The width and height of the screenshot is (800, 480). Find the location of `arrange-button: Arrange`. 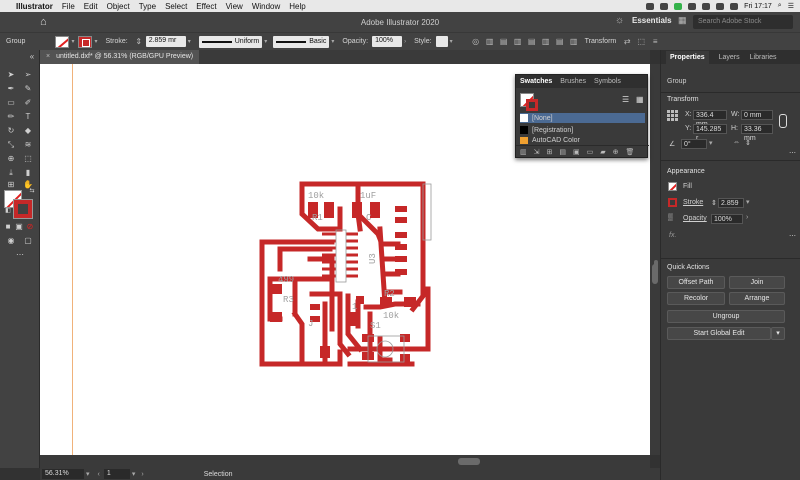

arrange-button: Arrange is located at coordinates (757, 298).